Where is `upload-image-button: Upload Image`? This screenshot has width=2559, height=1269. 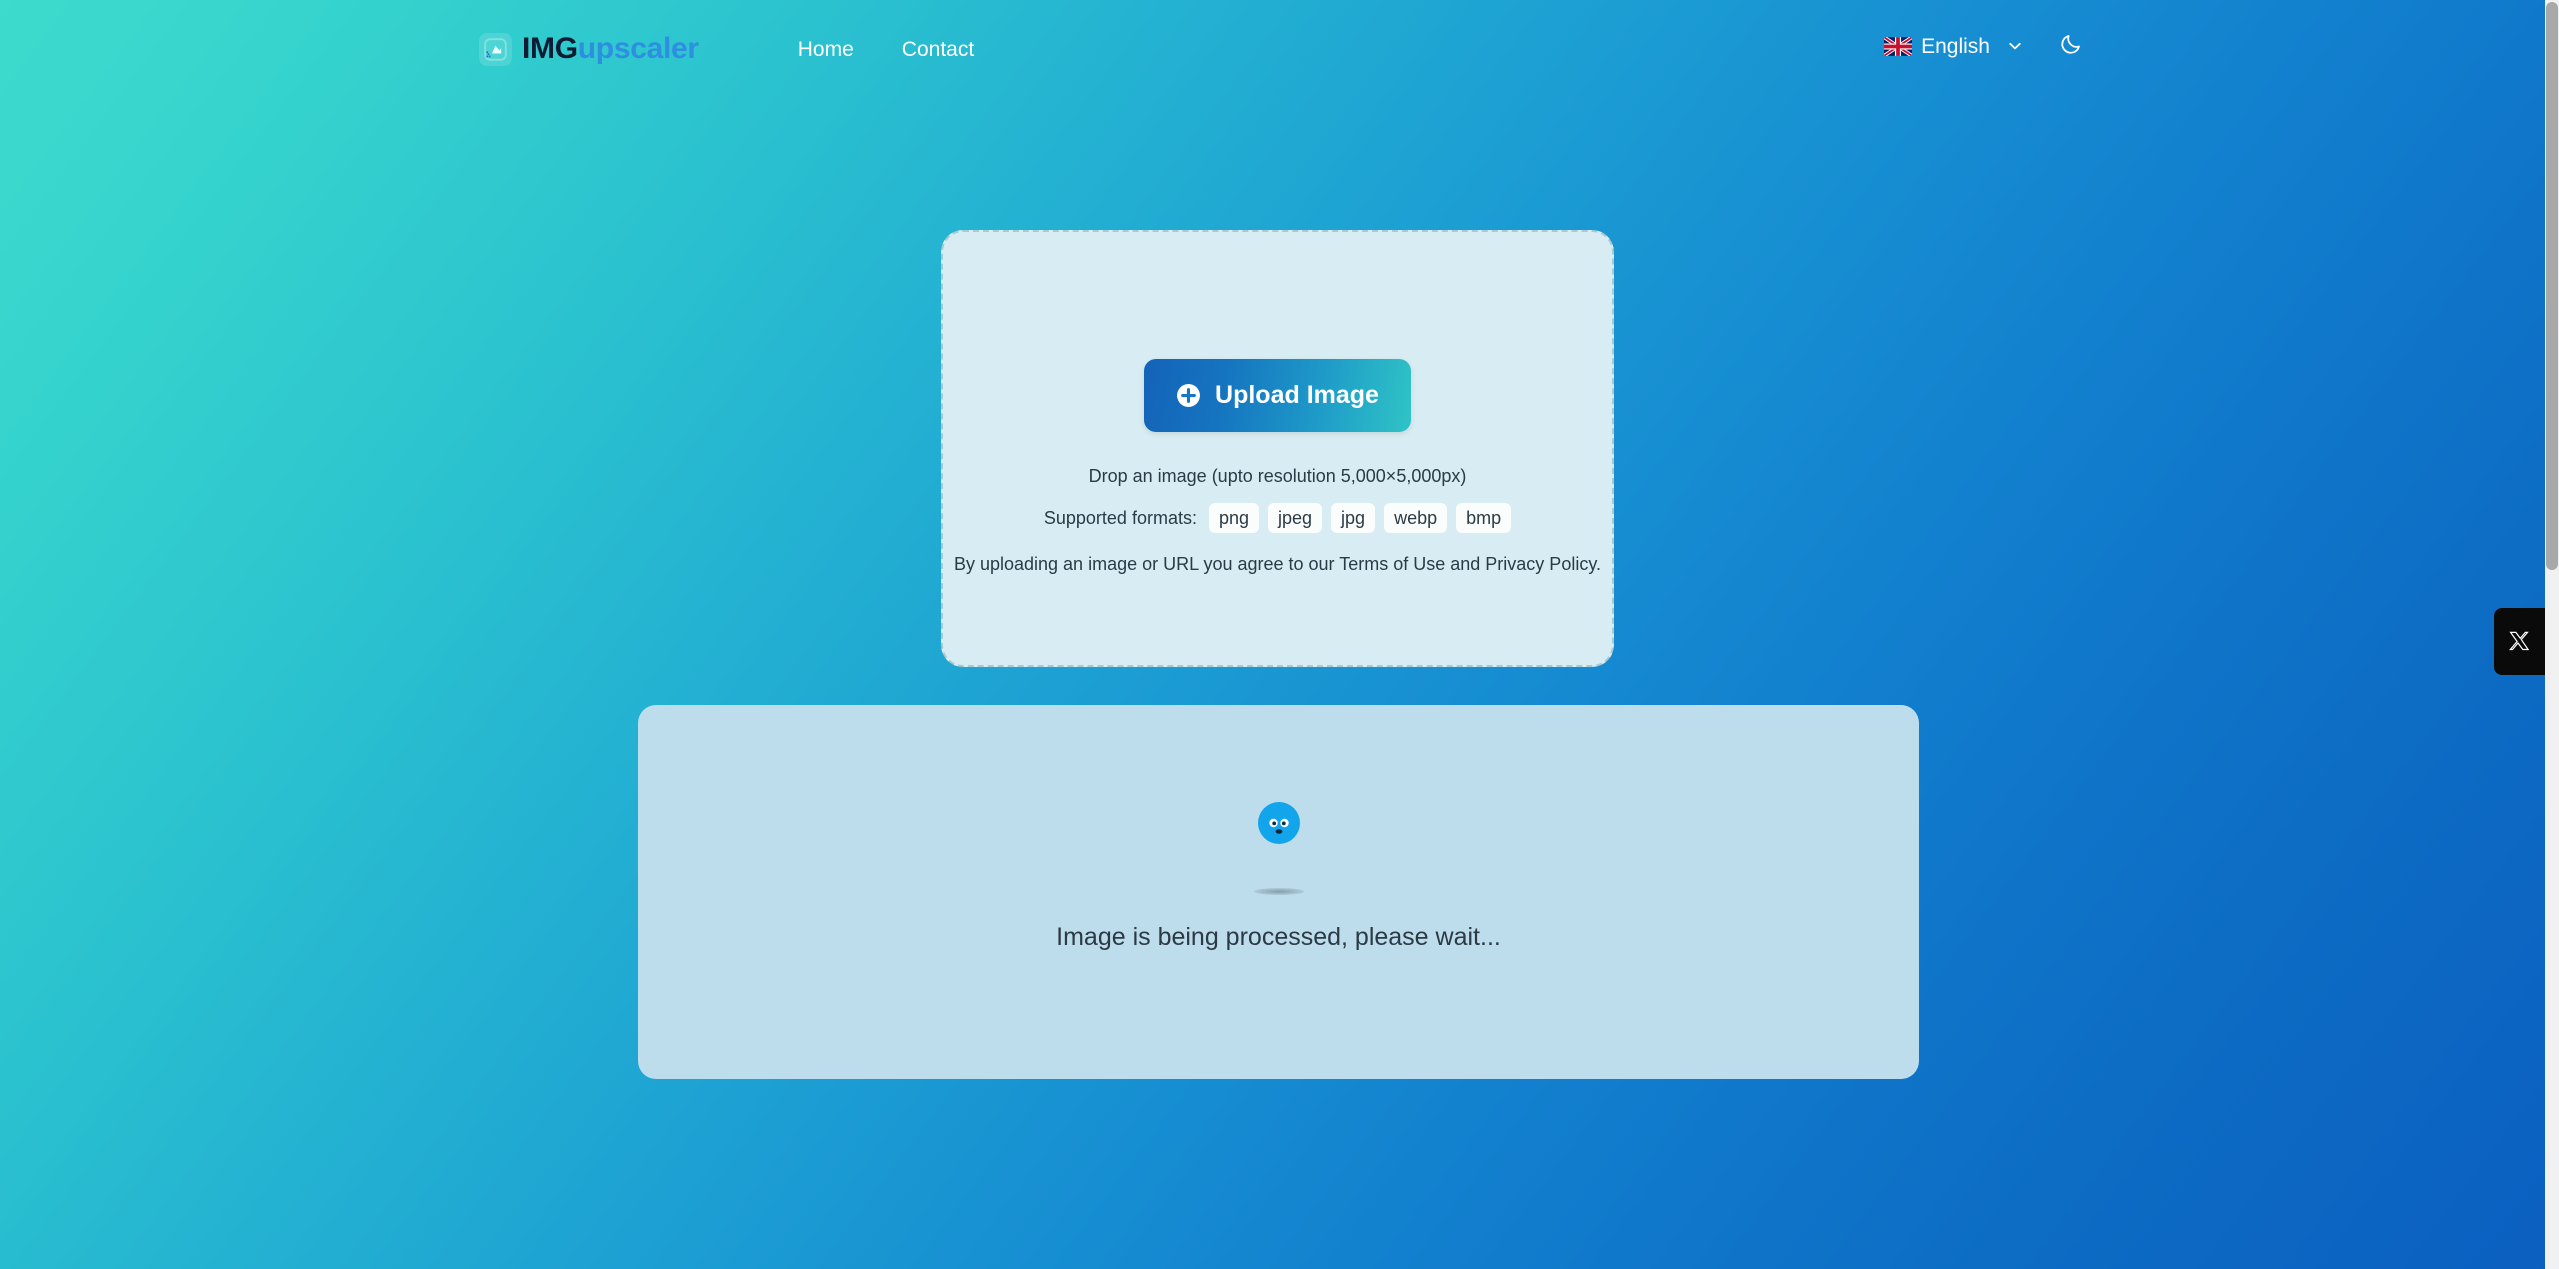
upload-image-button: Upload Image is located at coordinates (1277, 395).